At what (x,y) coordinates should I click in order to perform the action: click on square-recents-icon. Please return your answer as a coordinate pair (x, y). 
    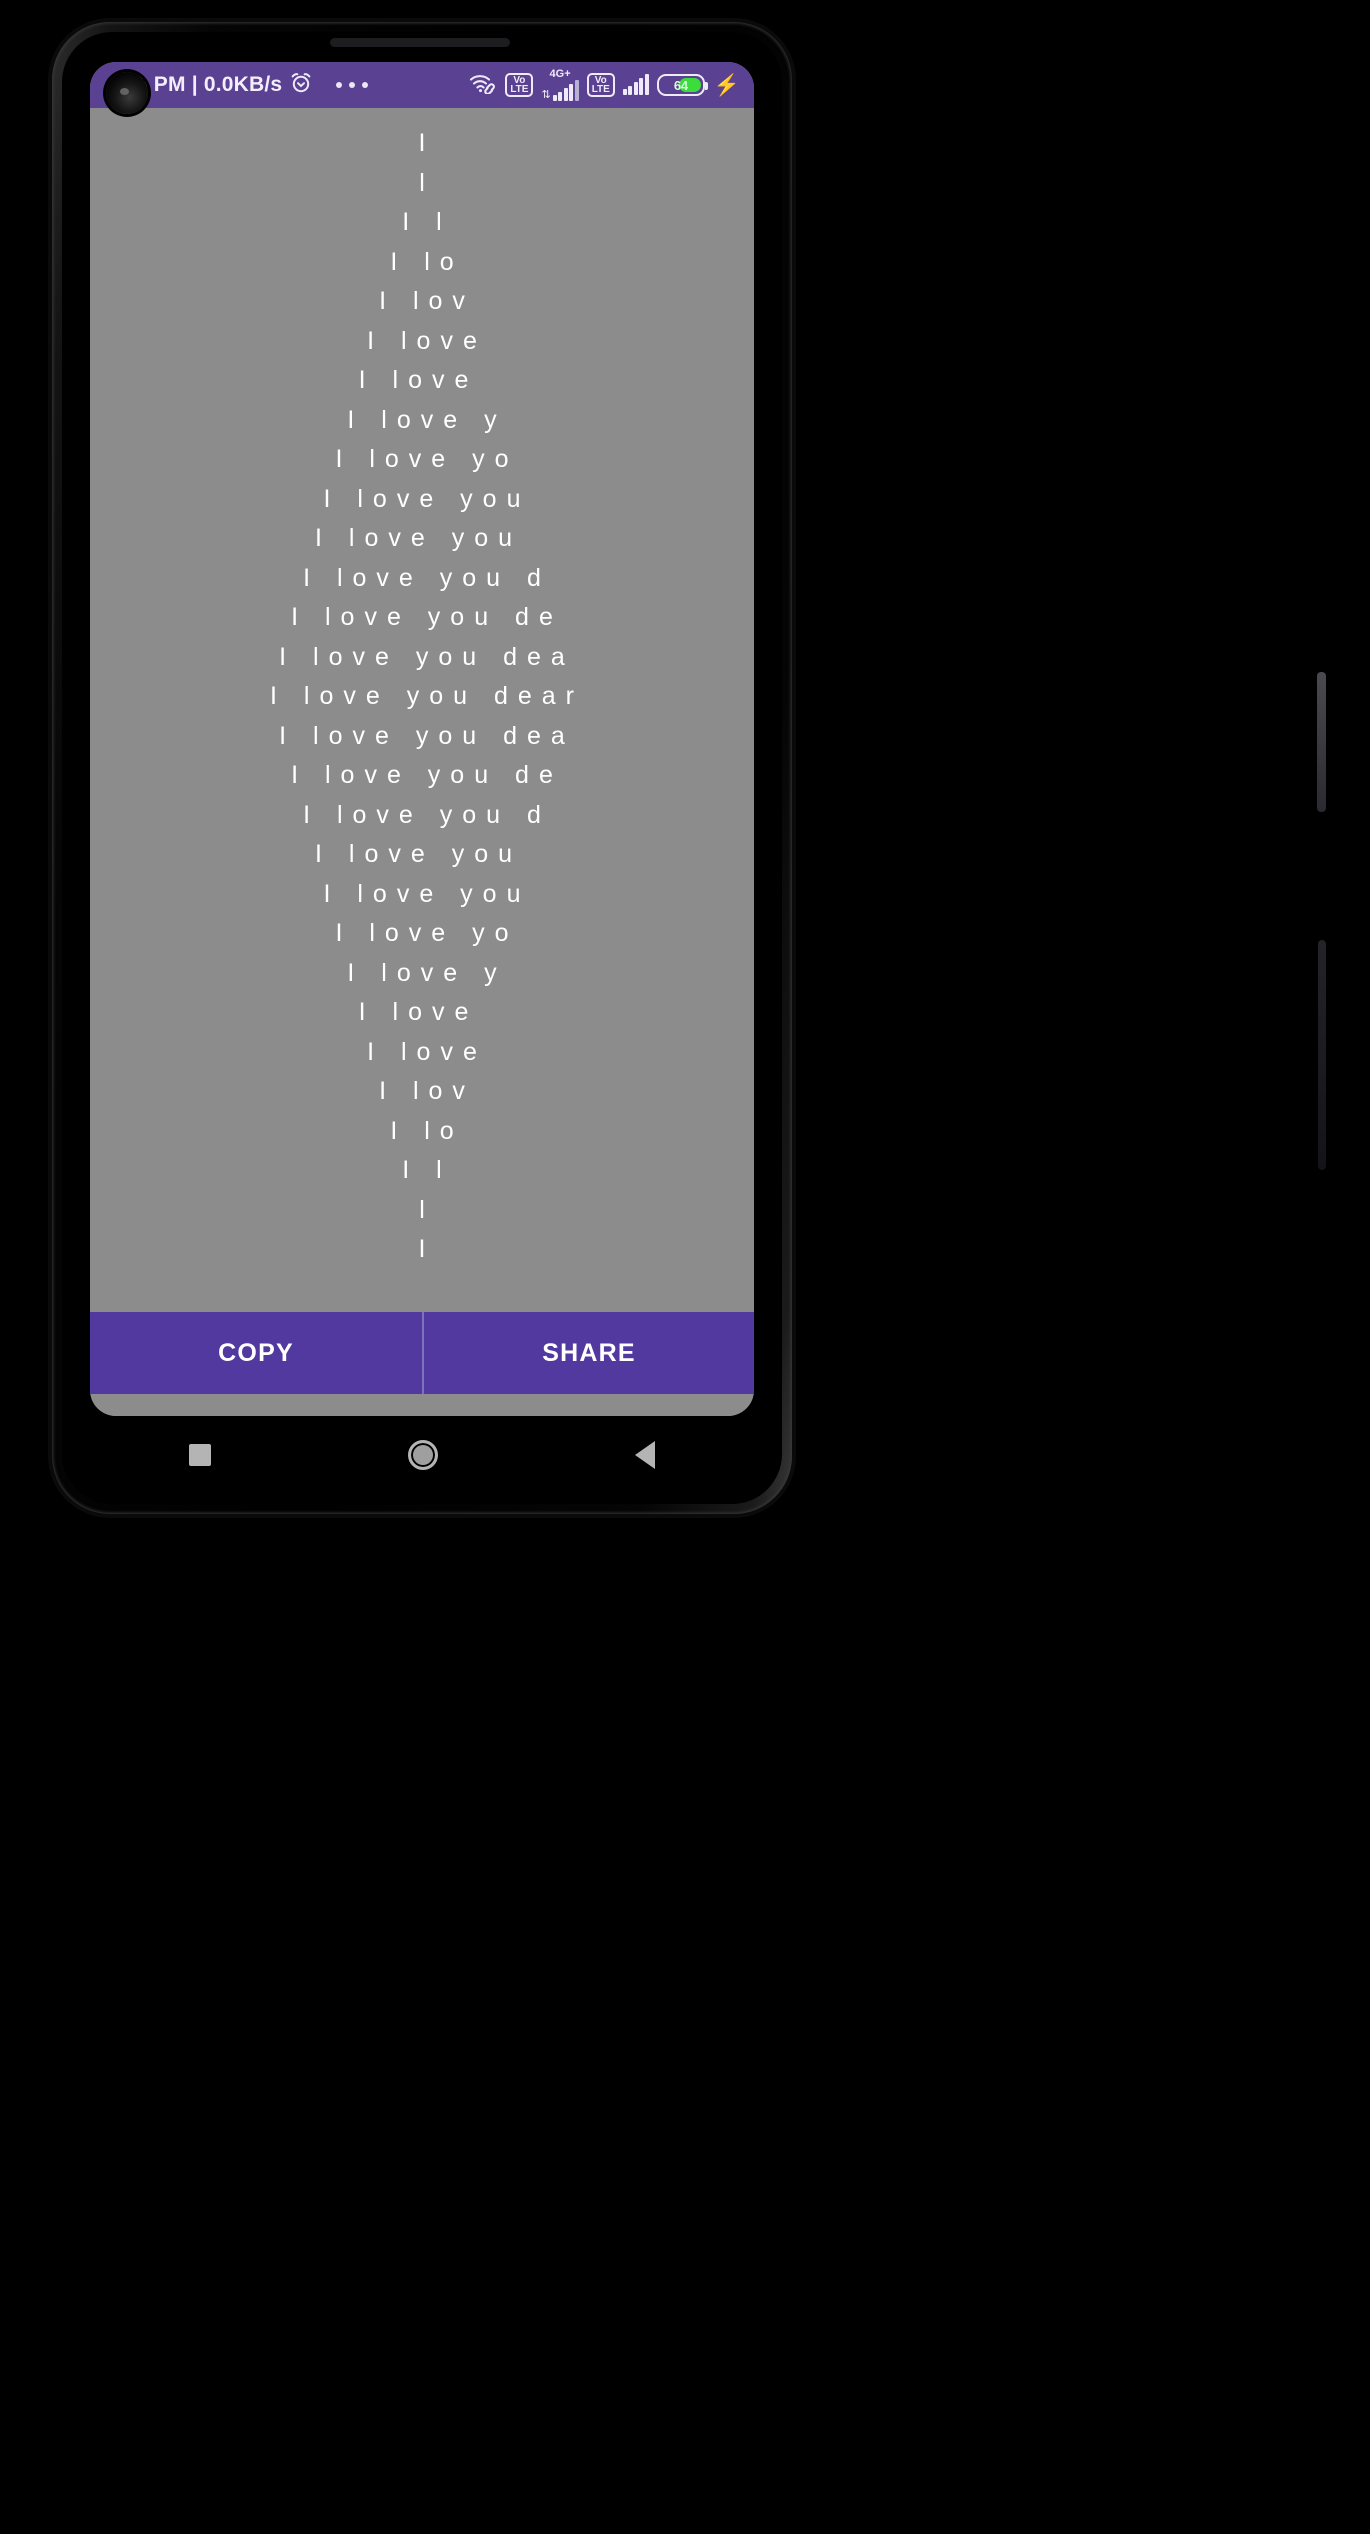
    Looking at the image, I should click on (199, 1455).